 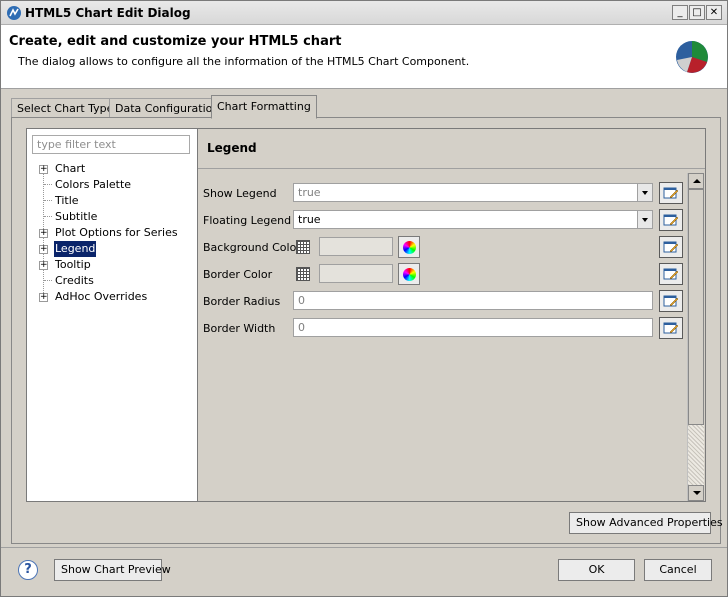 I want to click on floating-legend-combo: true, so click(x=473, y=219).